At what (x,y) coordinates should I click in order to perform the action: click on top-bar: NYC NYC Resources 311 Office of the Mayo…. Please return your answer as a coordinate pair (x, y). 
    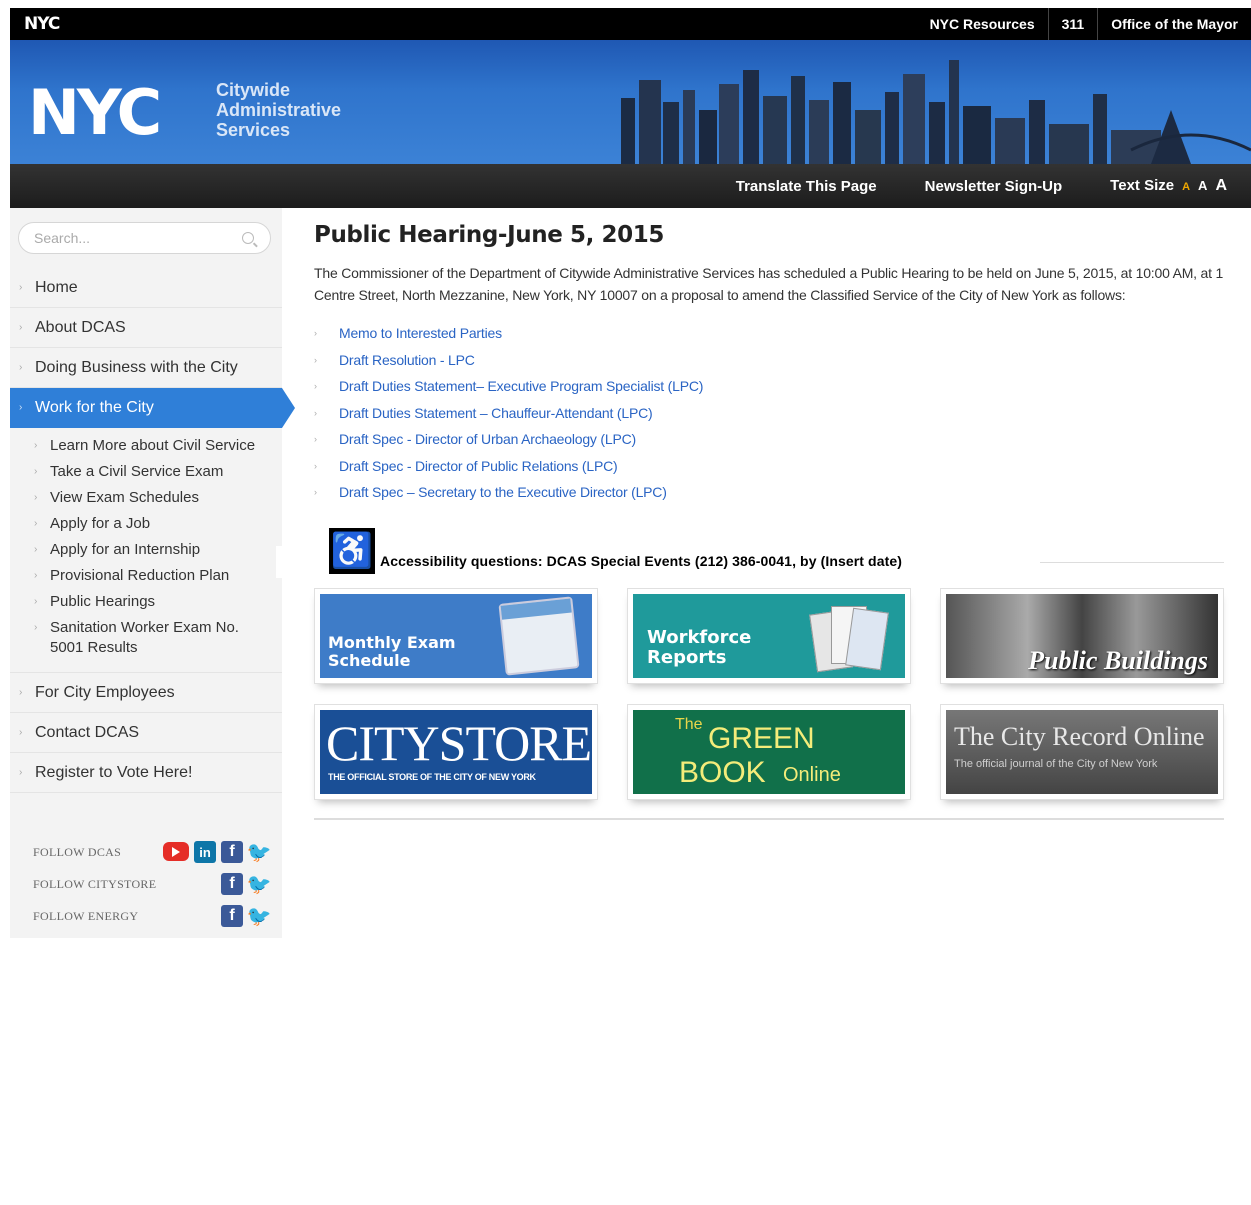
    Looking at the image, I should click on (630, 24).